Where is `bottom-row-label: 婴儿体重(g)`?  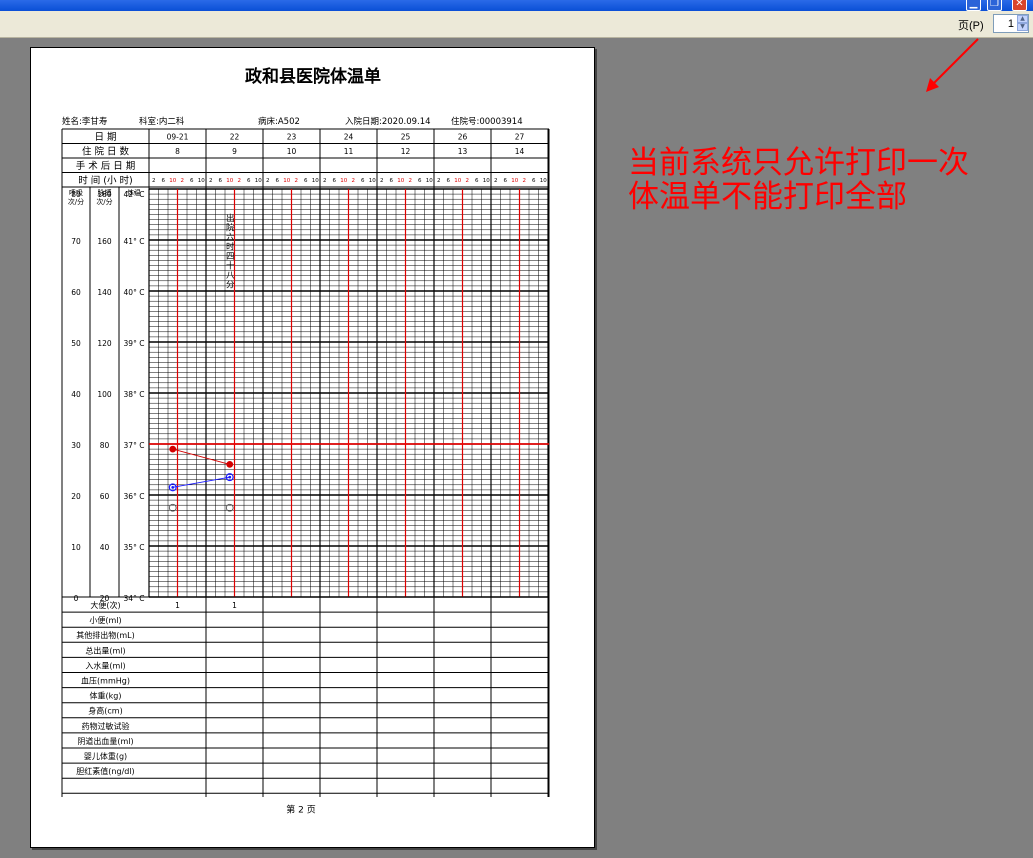 bottom-row-label: 婴儿体重(g) is located at coordinates (105, 756).